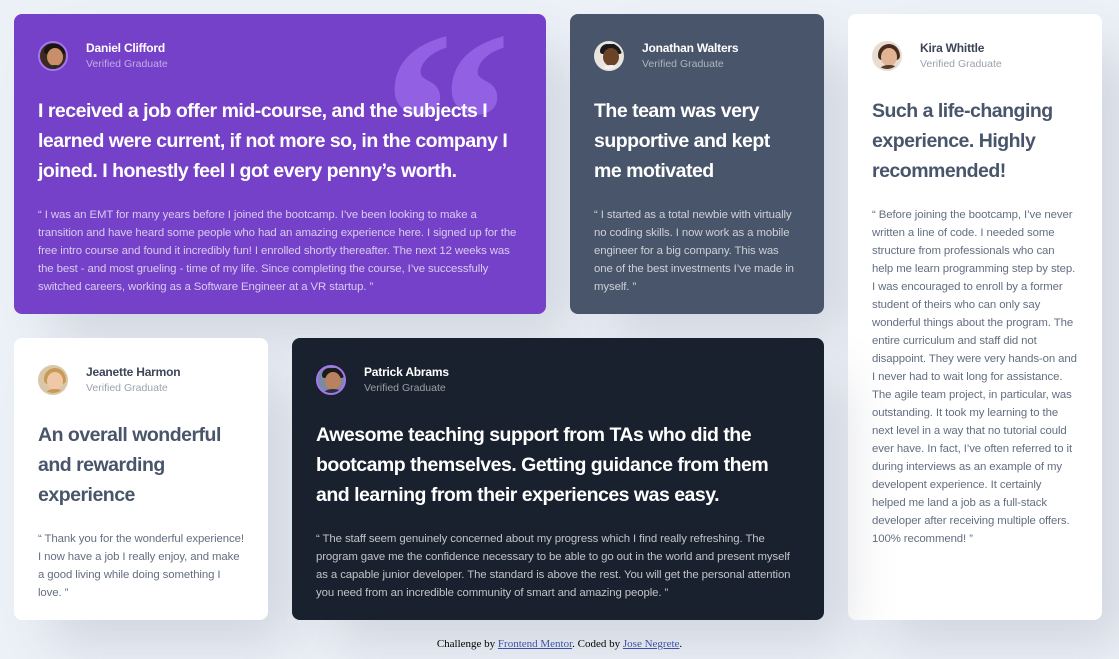  I want to click on avatar-jeanette-icon, so click(53, 380).